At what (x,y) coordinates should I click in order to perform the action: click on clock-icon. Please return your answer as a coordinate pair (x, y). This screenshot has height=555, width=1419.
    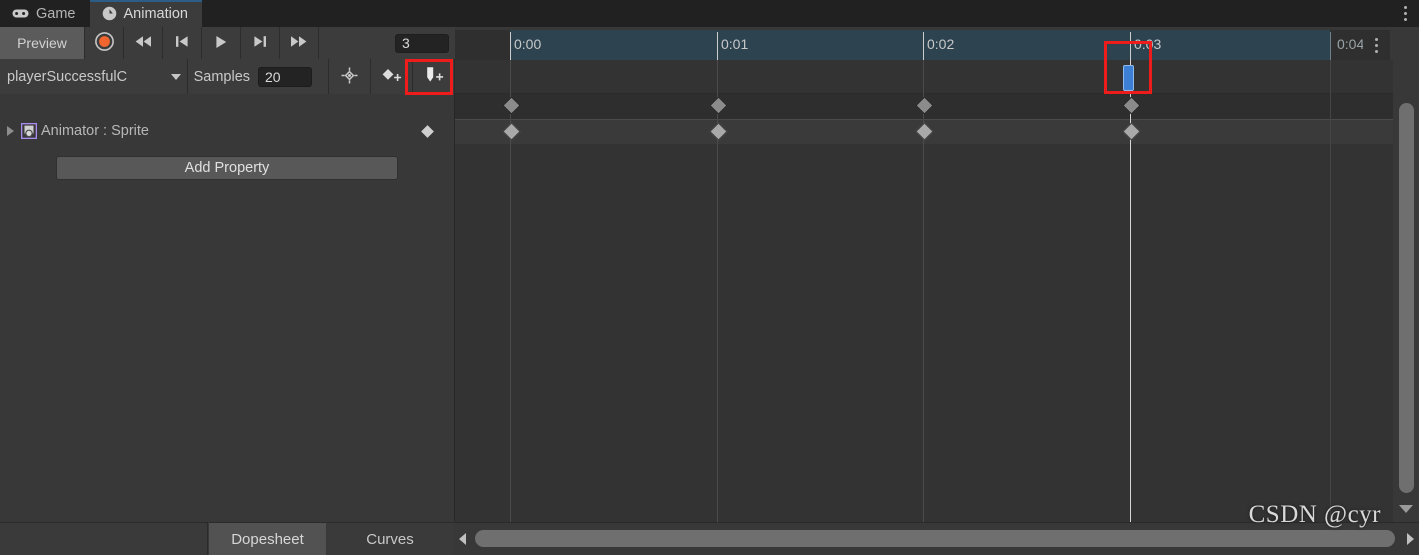
    Looking at the image, I should click on (109, 13).